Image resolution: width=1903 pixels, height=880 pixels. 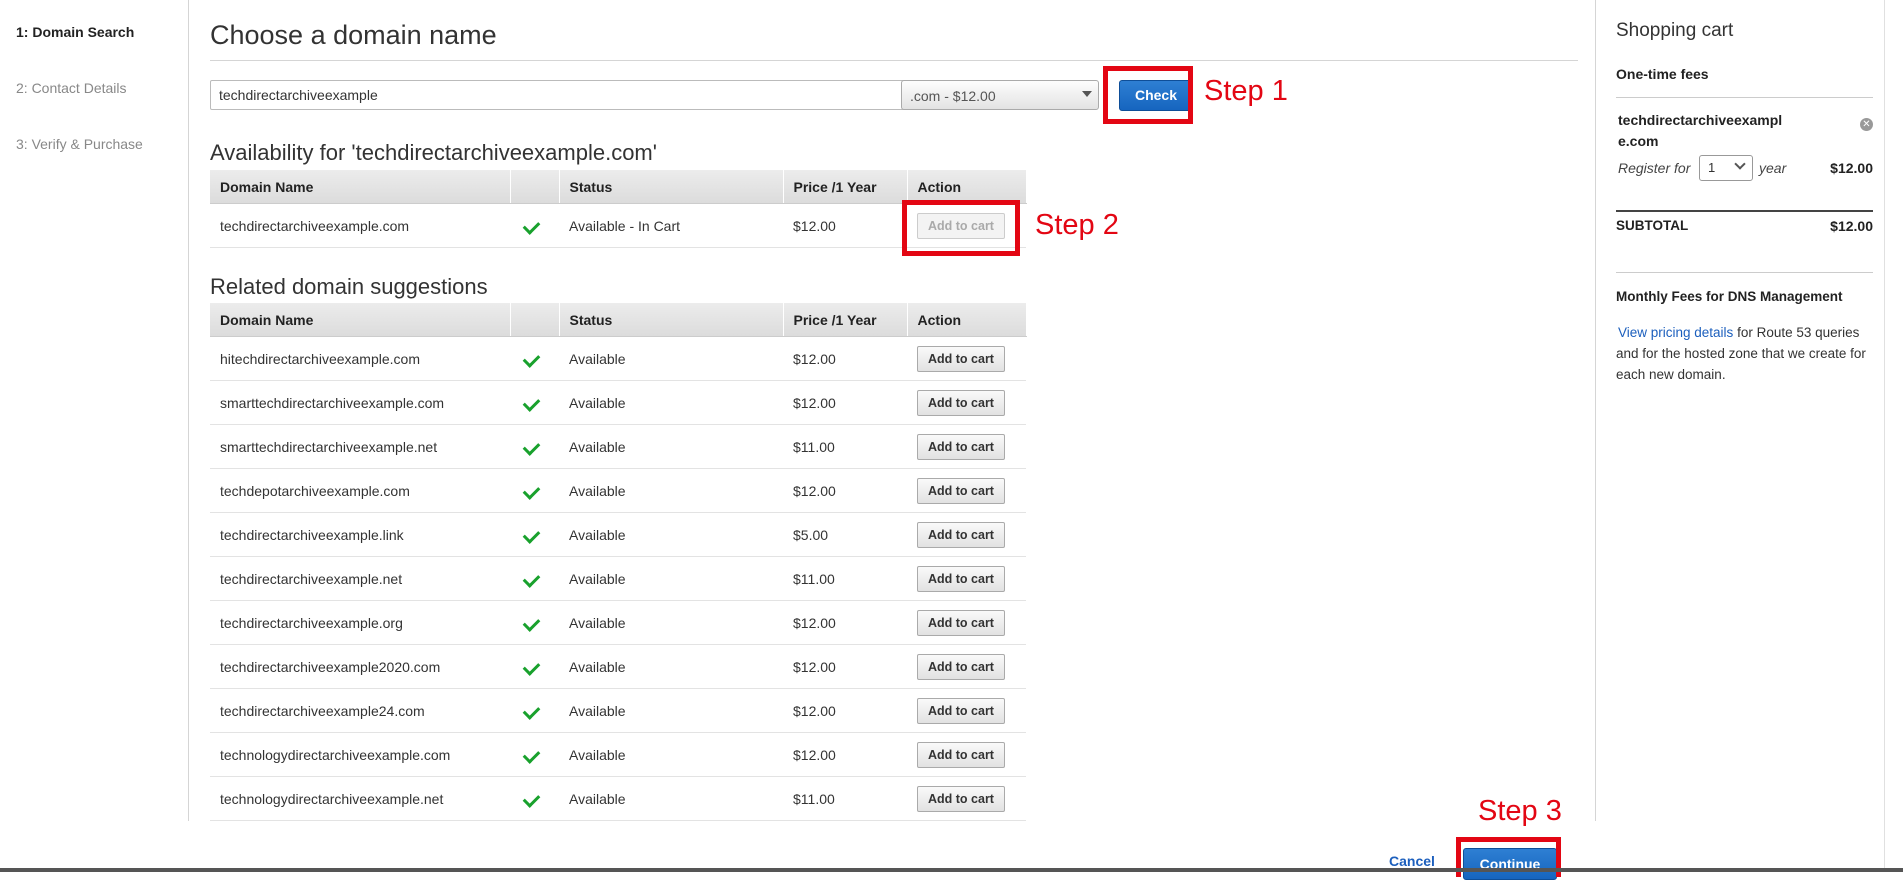 I want to click on subtotal-label: SUBTOTAL, so click(x=1652, y=225).